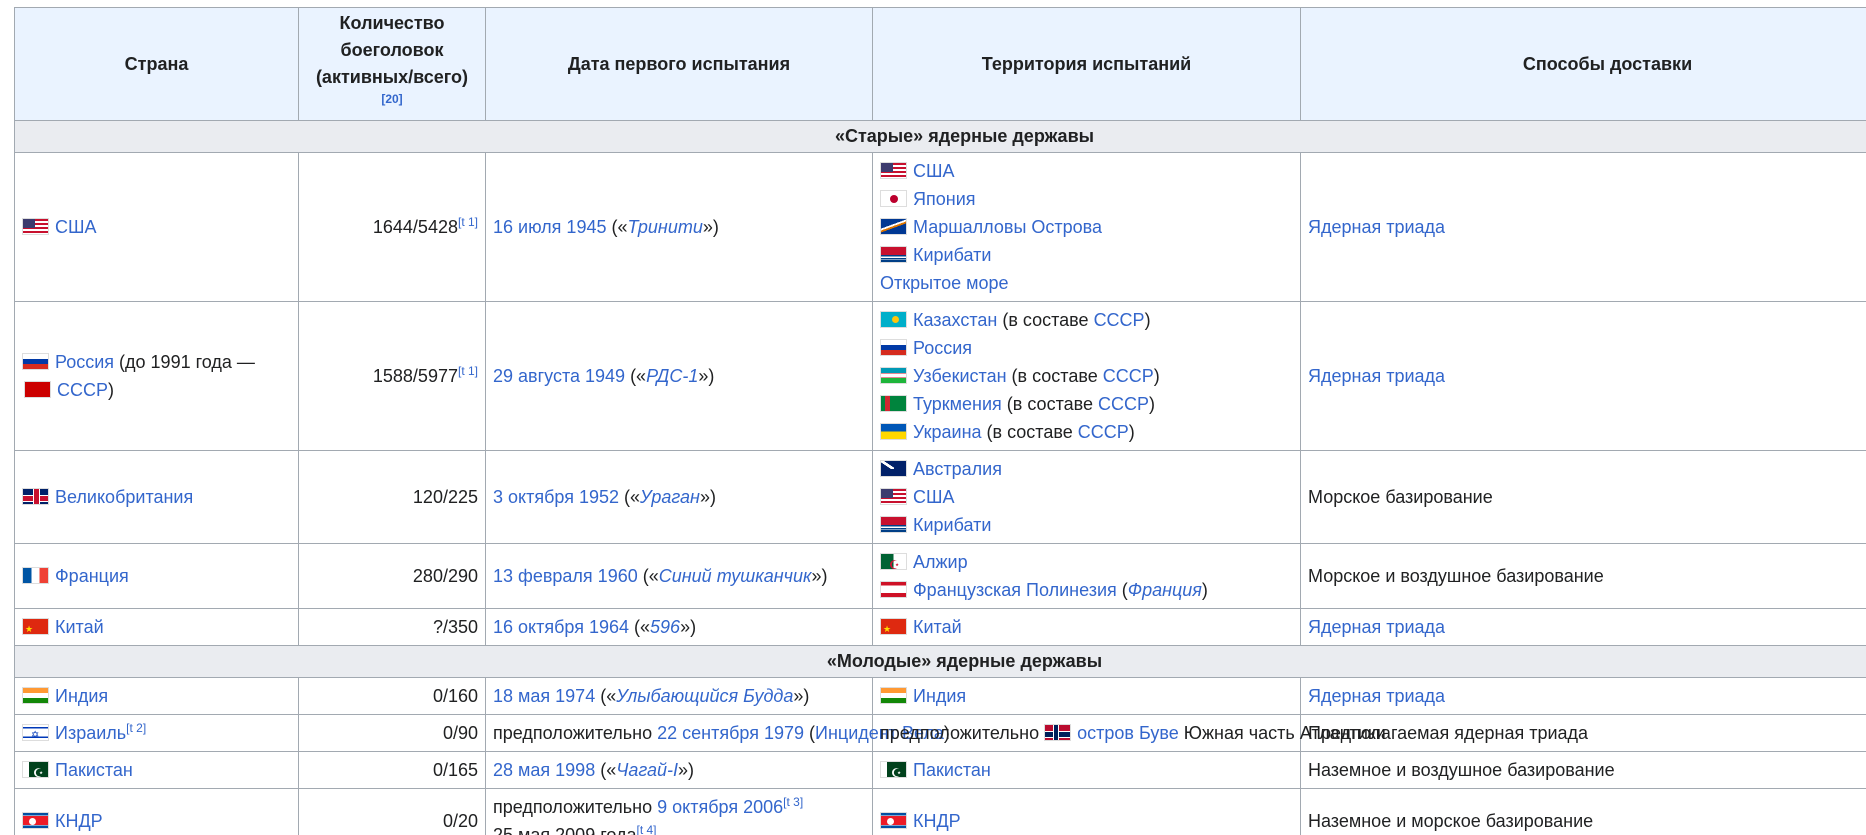  Describe the element at coordinates (559, 376) in the screenshot. I see `date-link: 29 августа 1949` at that location.